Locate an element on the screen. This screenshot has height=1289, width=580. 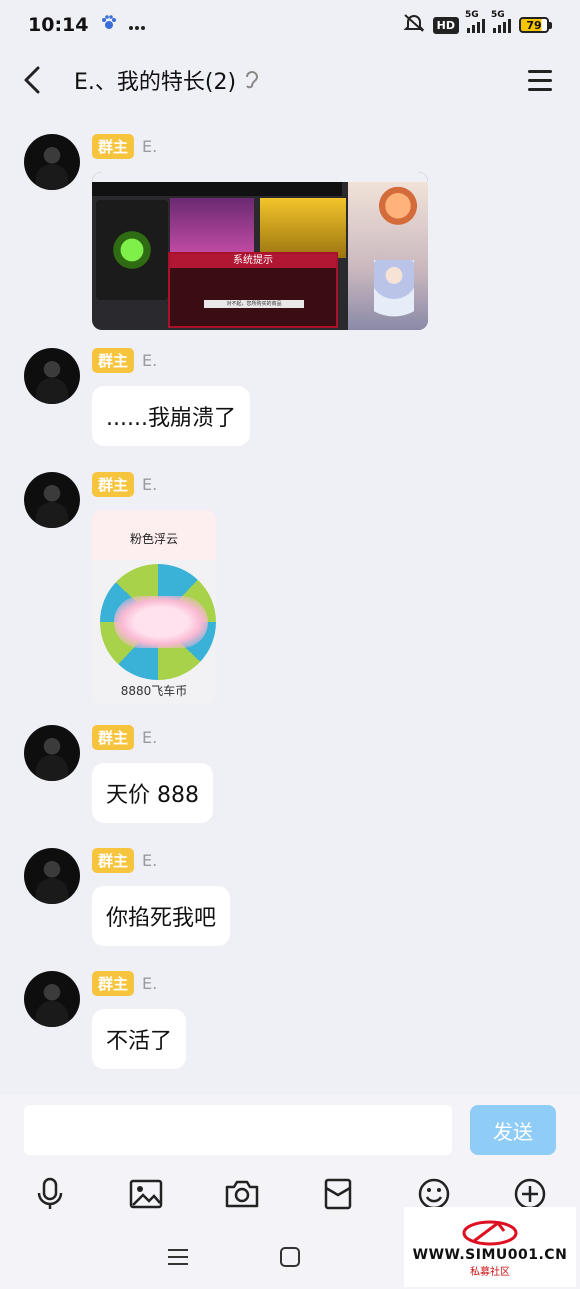
recents-icon is located at coordinates (178, 1259).